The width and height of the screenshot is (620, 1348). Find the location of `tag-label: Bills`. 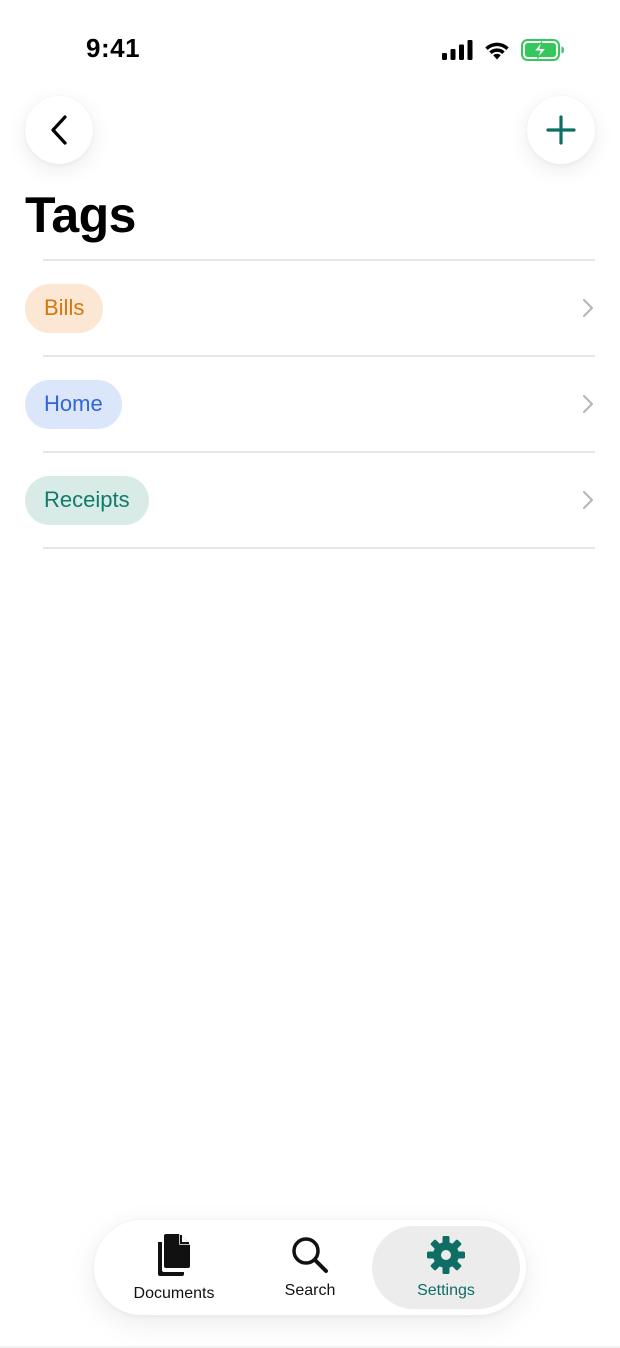

tag-label: Bills is located at coordinates (64, 307).